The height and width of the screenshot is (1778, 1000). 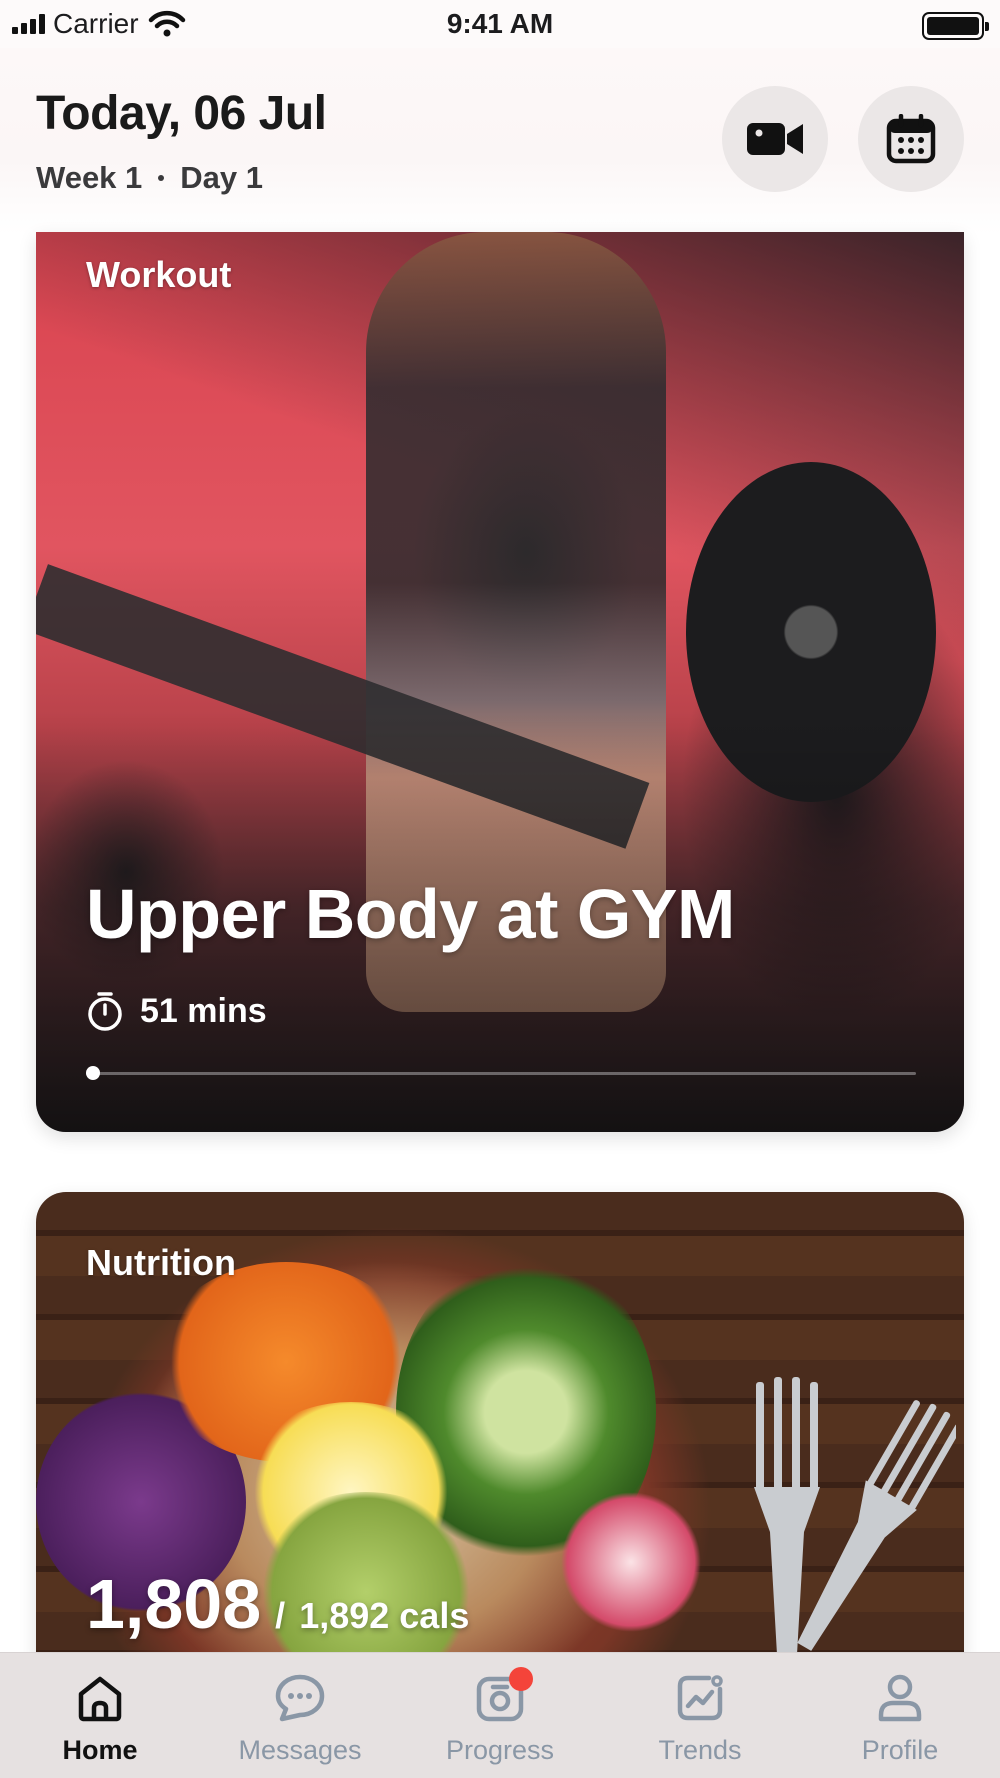 I want to click on tab-messages: Messages, so click(x=300, y=1718).